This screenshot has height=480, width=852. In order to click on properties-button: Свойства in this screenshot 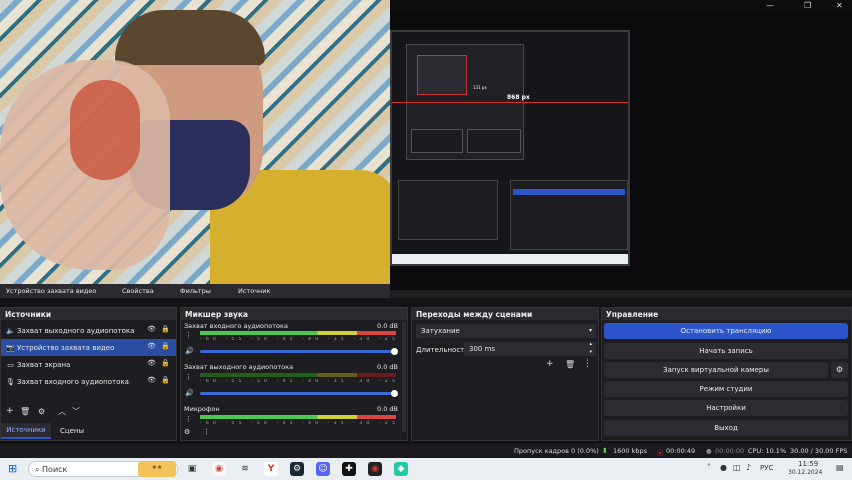, I will do `click(138, 291)`.